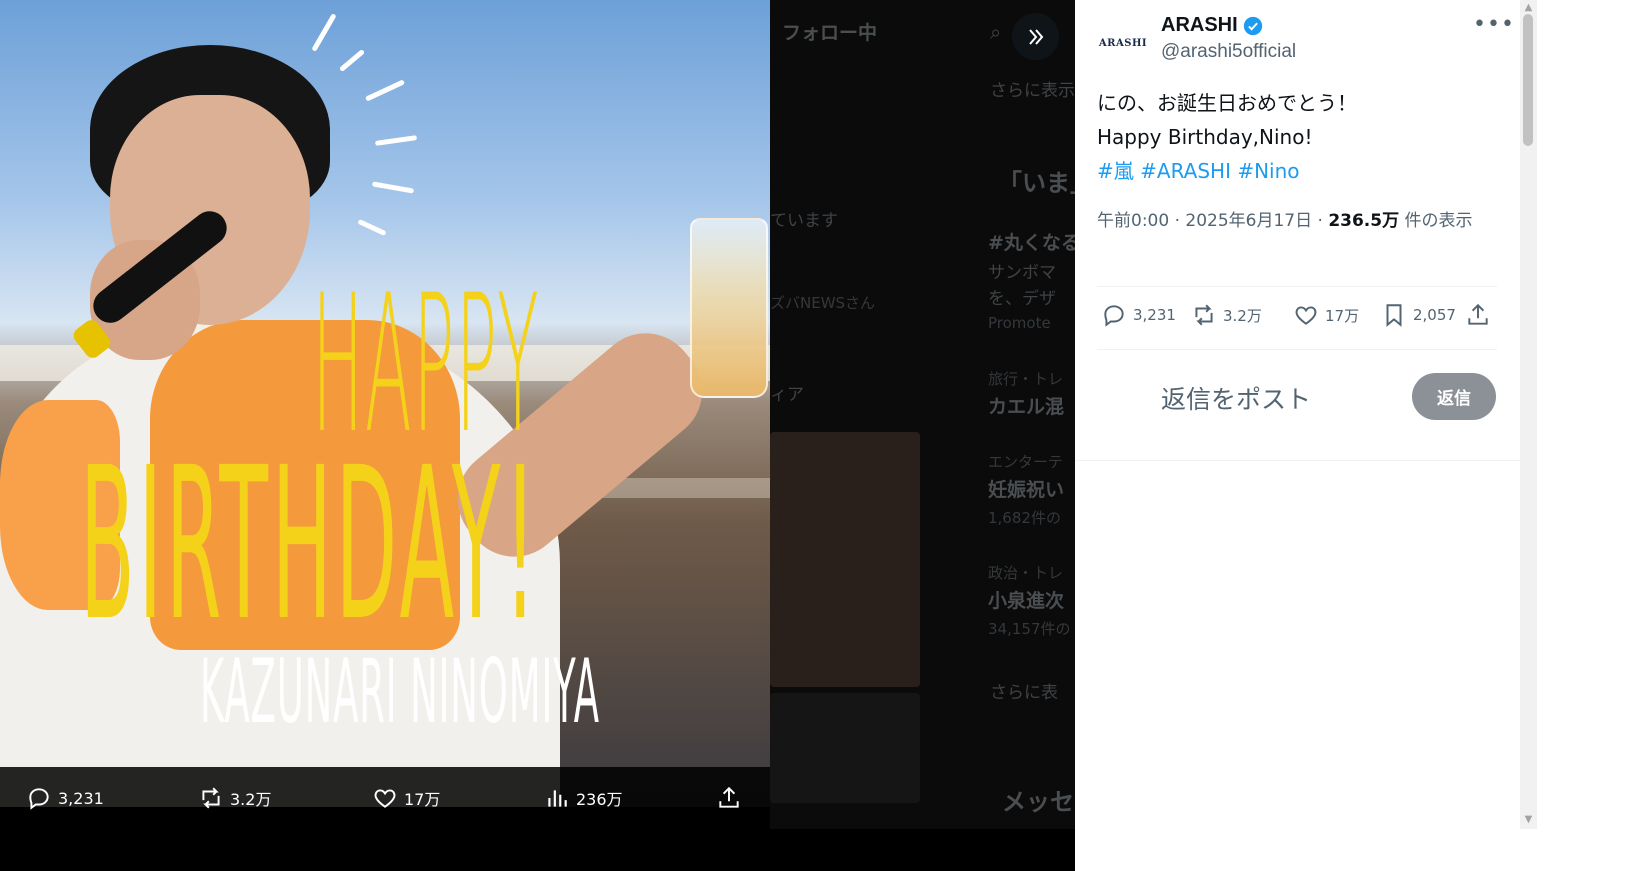  What do you see at coordinates (1205, 137) in the screenshot?
I see `tweet-line: Happy Birthday,Nino!` at bounding box center [1205, 137].